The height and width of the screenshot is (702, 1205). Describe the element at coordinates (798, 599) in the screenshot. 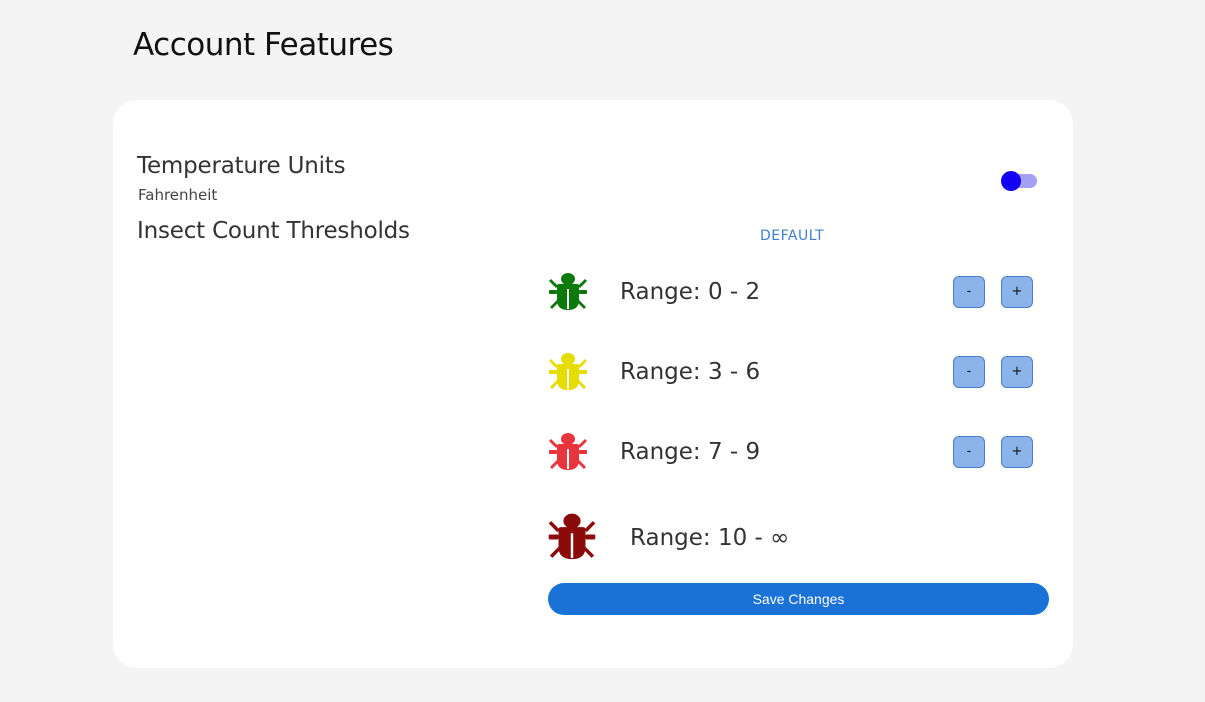

I see `save-changes-button: Save Changes` at that location.